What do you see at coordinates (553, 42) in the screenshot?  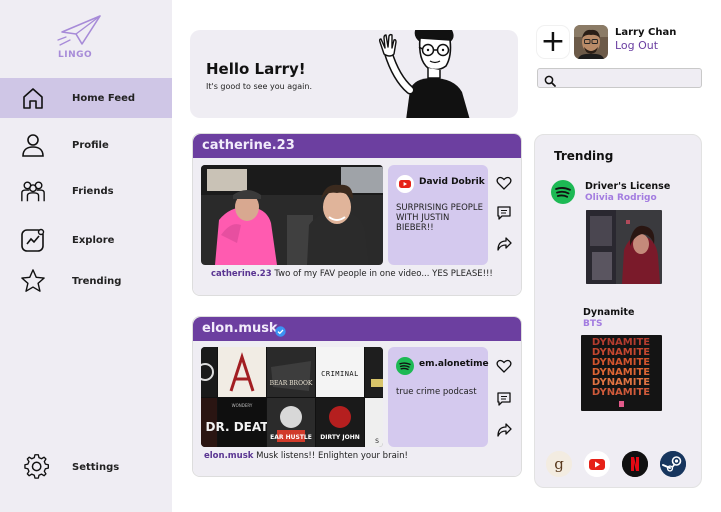 I see `add-post-button: +` at bounding box center [553, 42].